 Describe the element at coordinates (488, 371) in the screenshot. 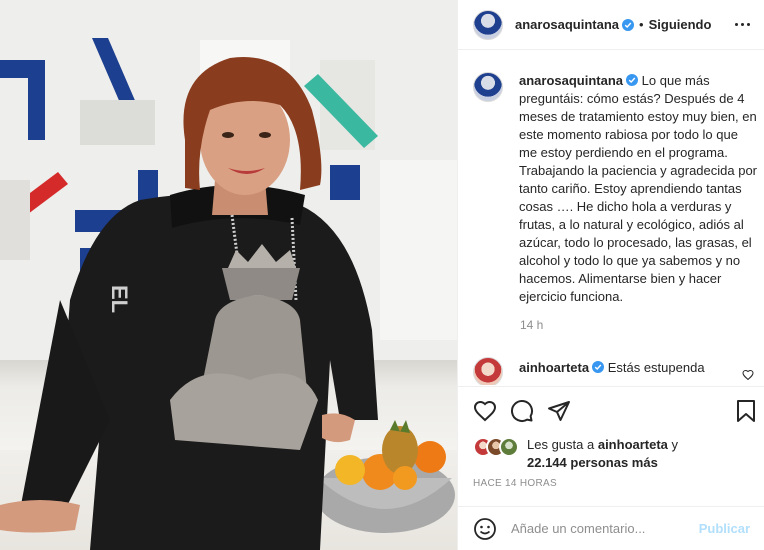

I see `commenter-avatar` at that location.